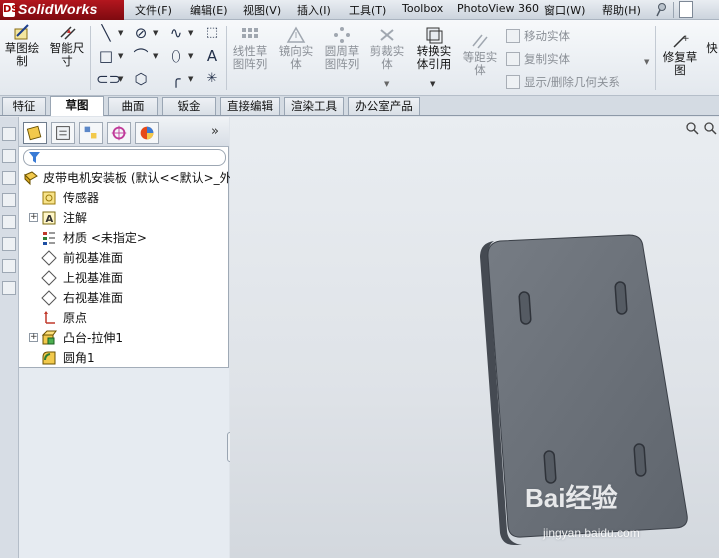 This screenshot has width=719, height=558. What do you see at coordinates (153, 10) in the screenshot?
I see `menu-file: 文件(F)` at bounding box center [153, 10].